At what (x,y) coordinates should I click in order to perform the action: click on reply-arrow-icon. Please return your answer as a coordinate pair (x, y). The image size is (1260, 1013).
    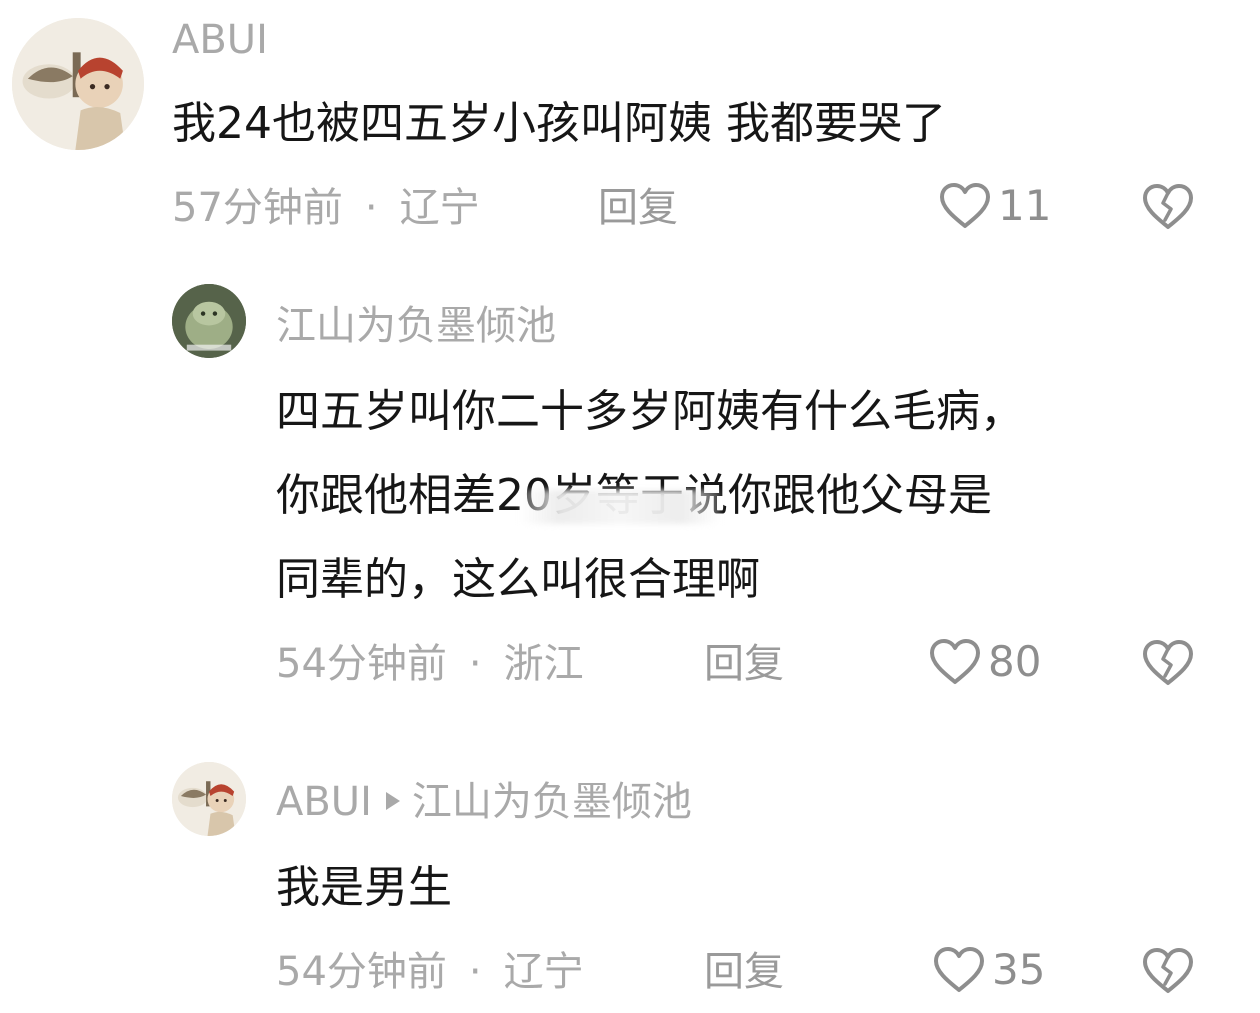
    Looking at the image, I should click on (392, 801).